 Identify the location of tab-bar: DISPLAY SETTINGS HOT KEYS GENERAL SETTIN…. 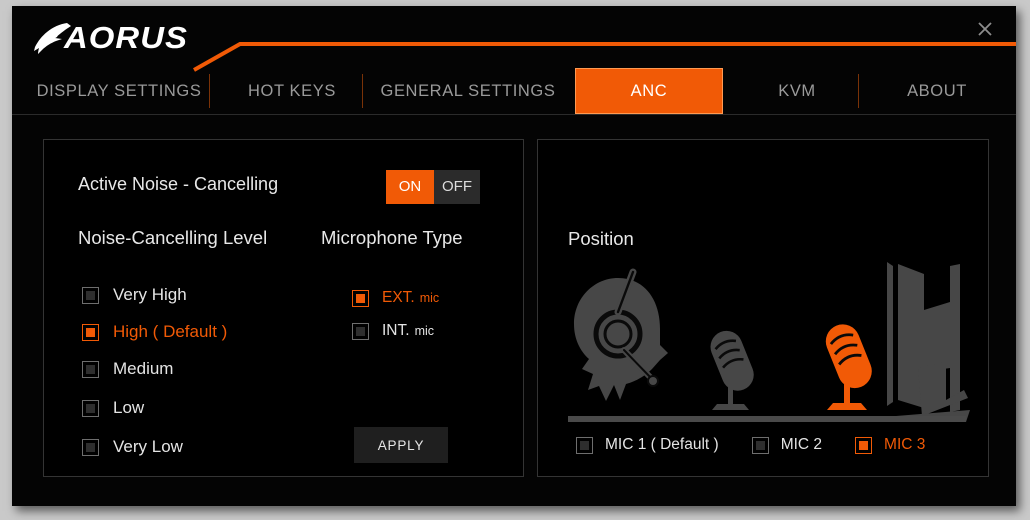
(514, 91).